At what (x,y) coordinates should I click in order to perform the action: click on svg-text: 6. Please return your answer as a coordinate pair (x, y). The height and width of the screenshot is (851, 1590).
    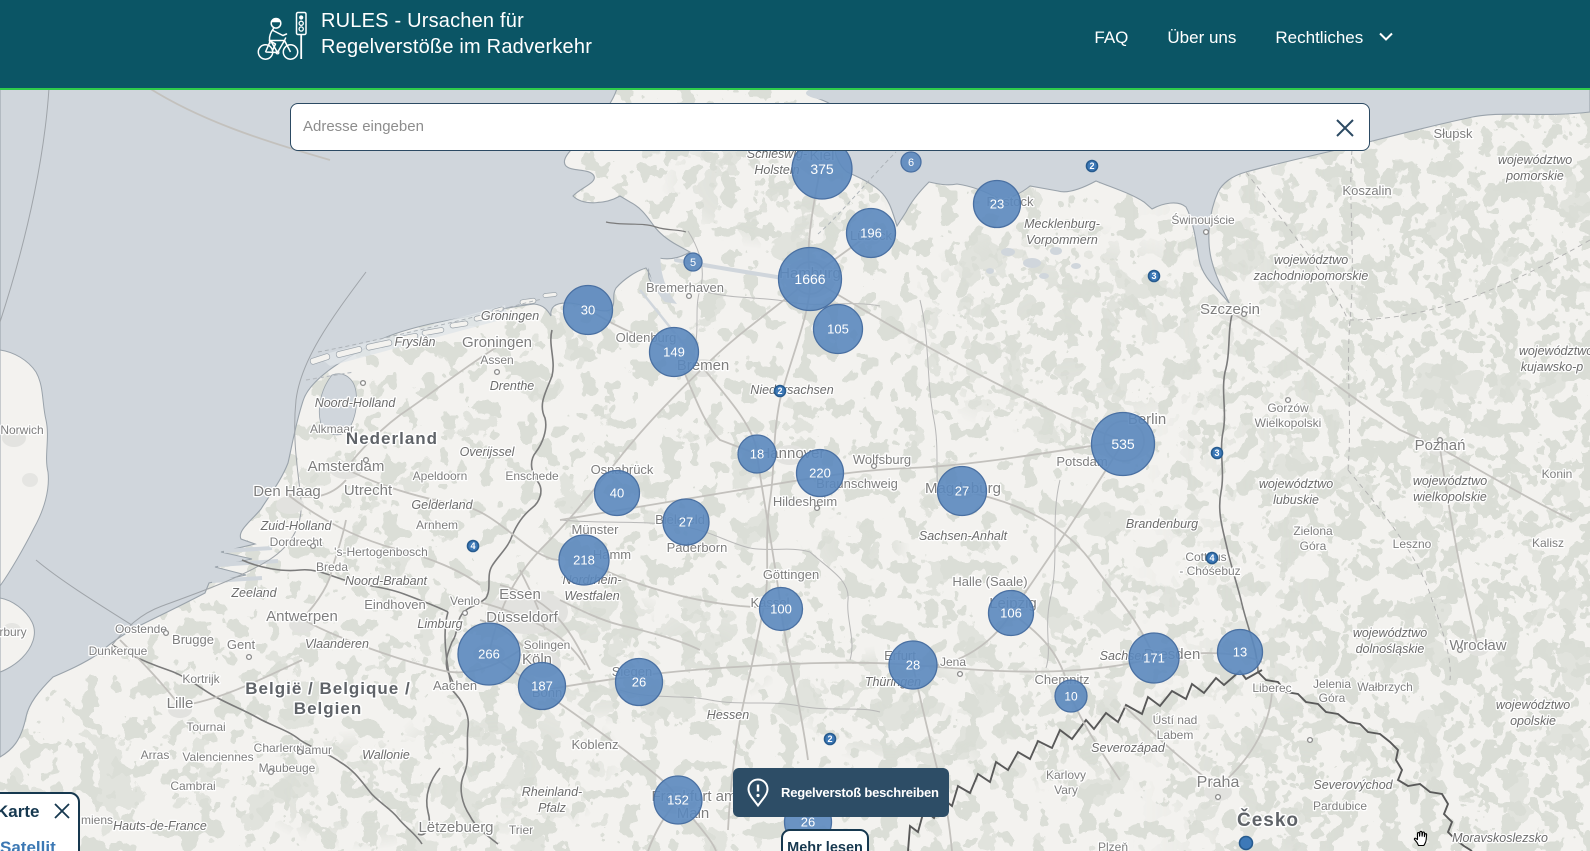
    Looking at the image, I should click on (911, 163).